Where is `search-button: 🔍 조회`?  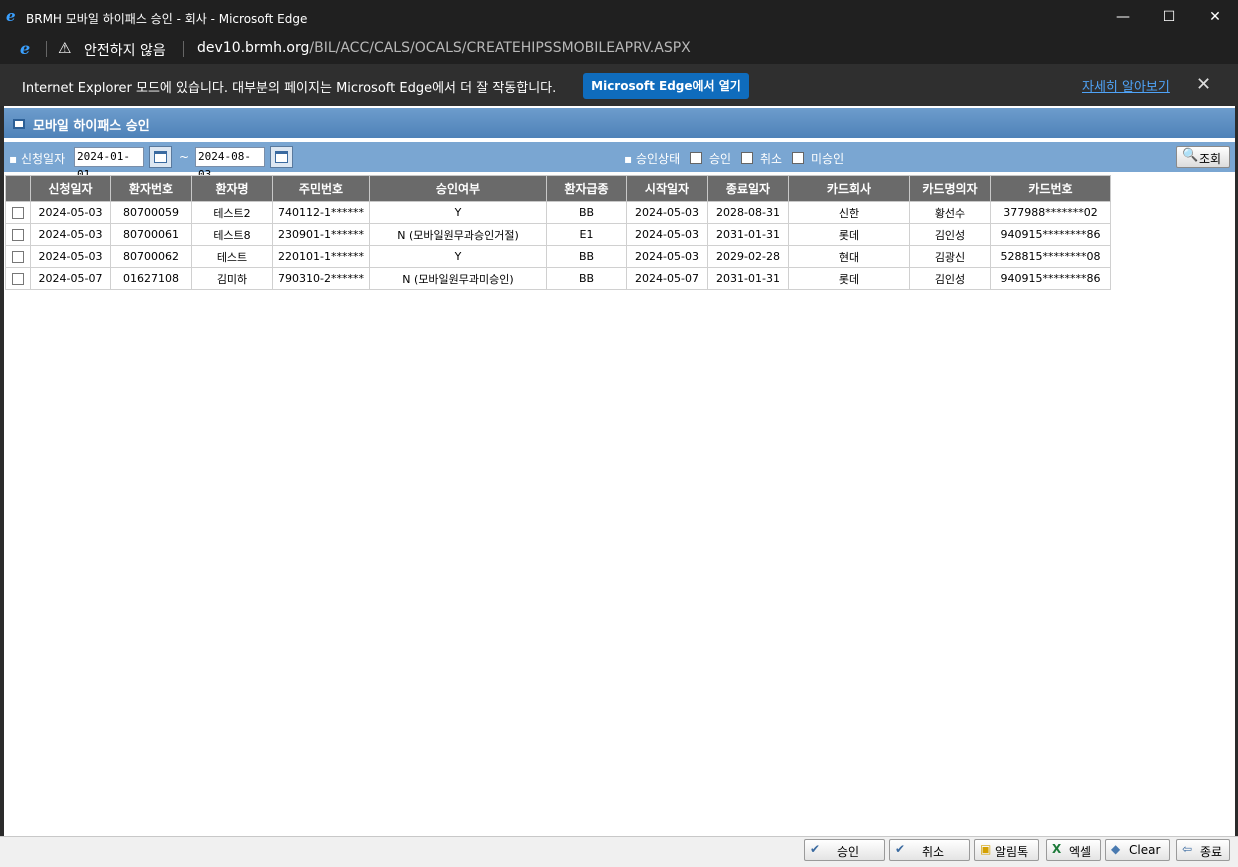
search-button: 🔍 조회 is located at coordinates (1203, 157).